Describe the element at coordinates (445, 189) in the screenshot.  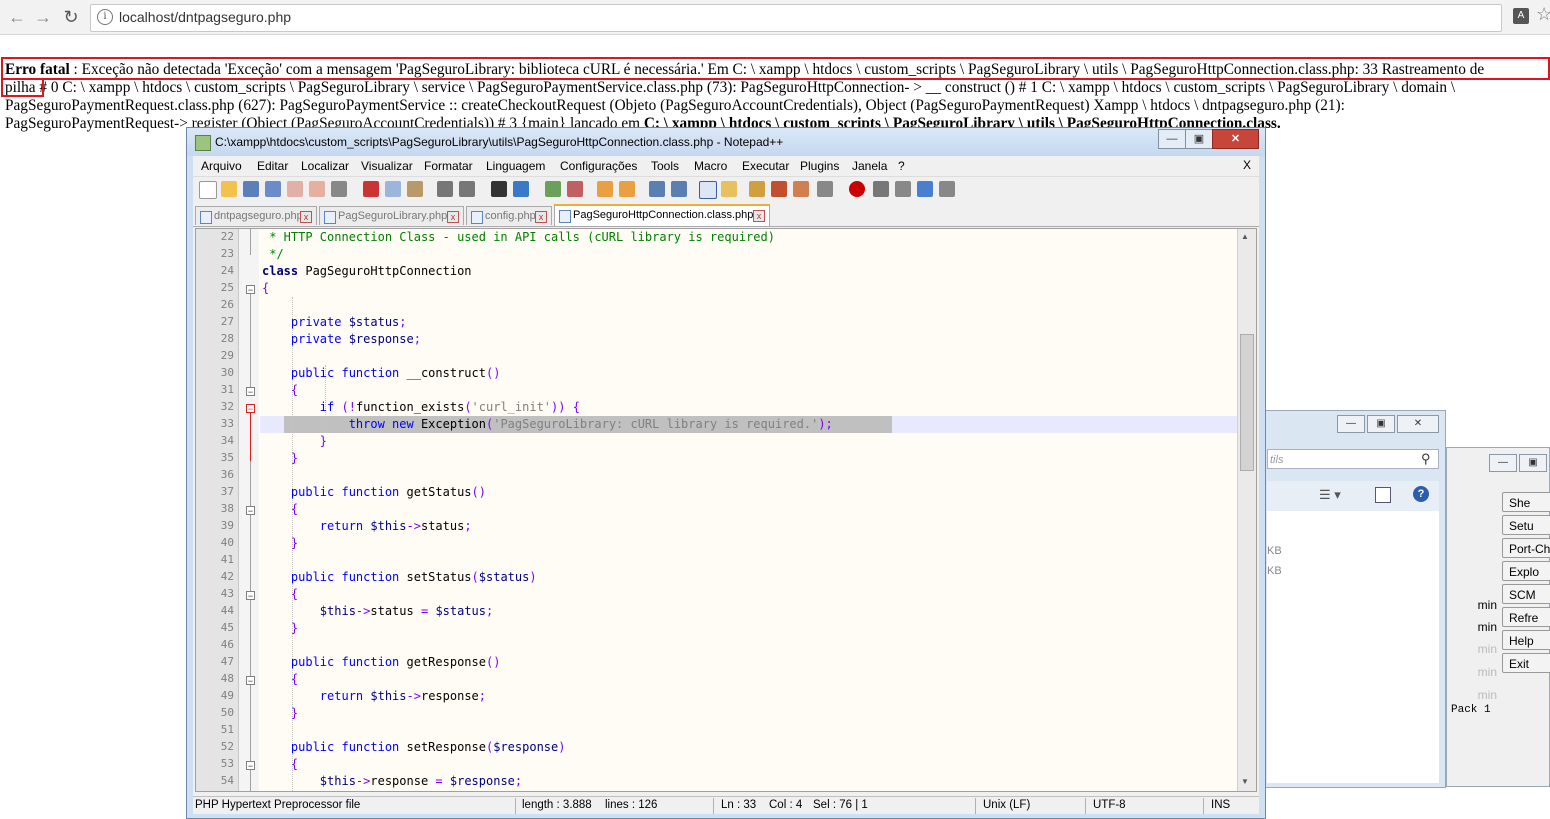
I see `undo-icon` at that location.